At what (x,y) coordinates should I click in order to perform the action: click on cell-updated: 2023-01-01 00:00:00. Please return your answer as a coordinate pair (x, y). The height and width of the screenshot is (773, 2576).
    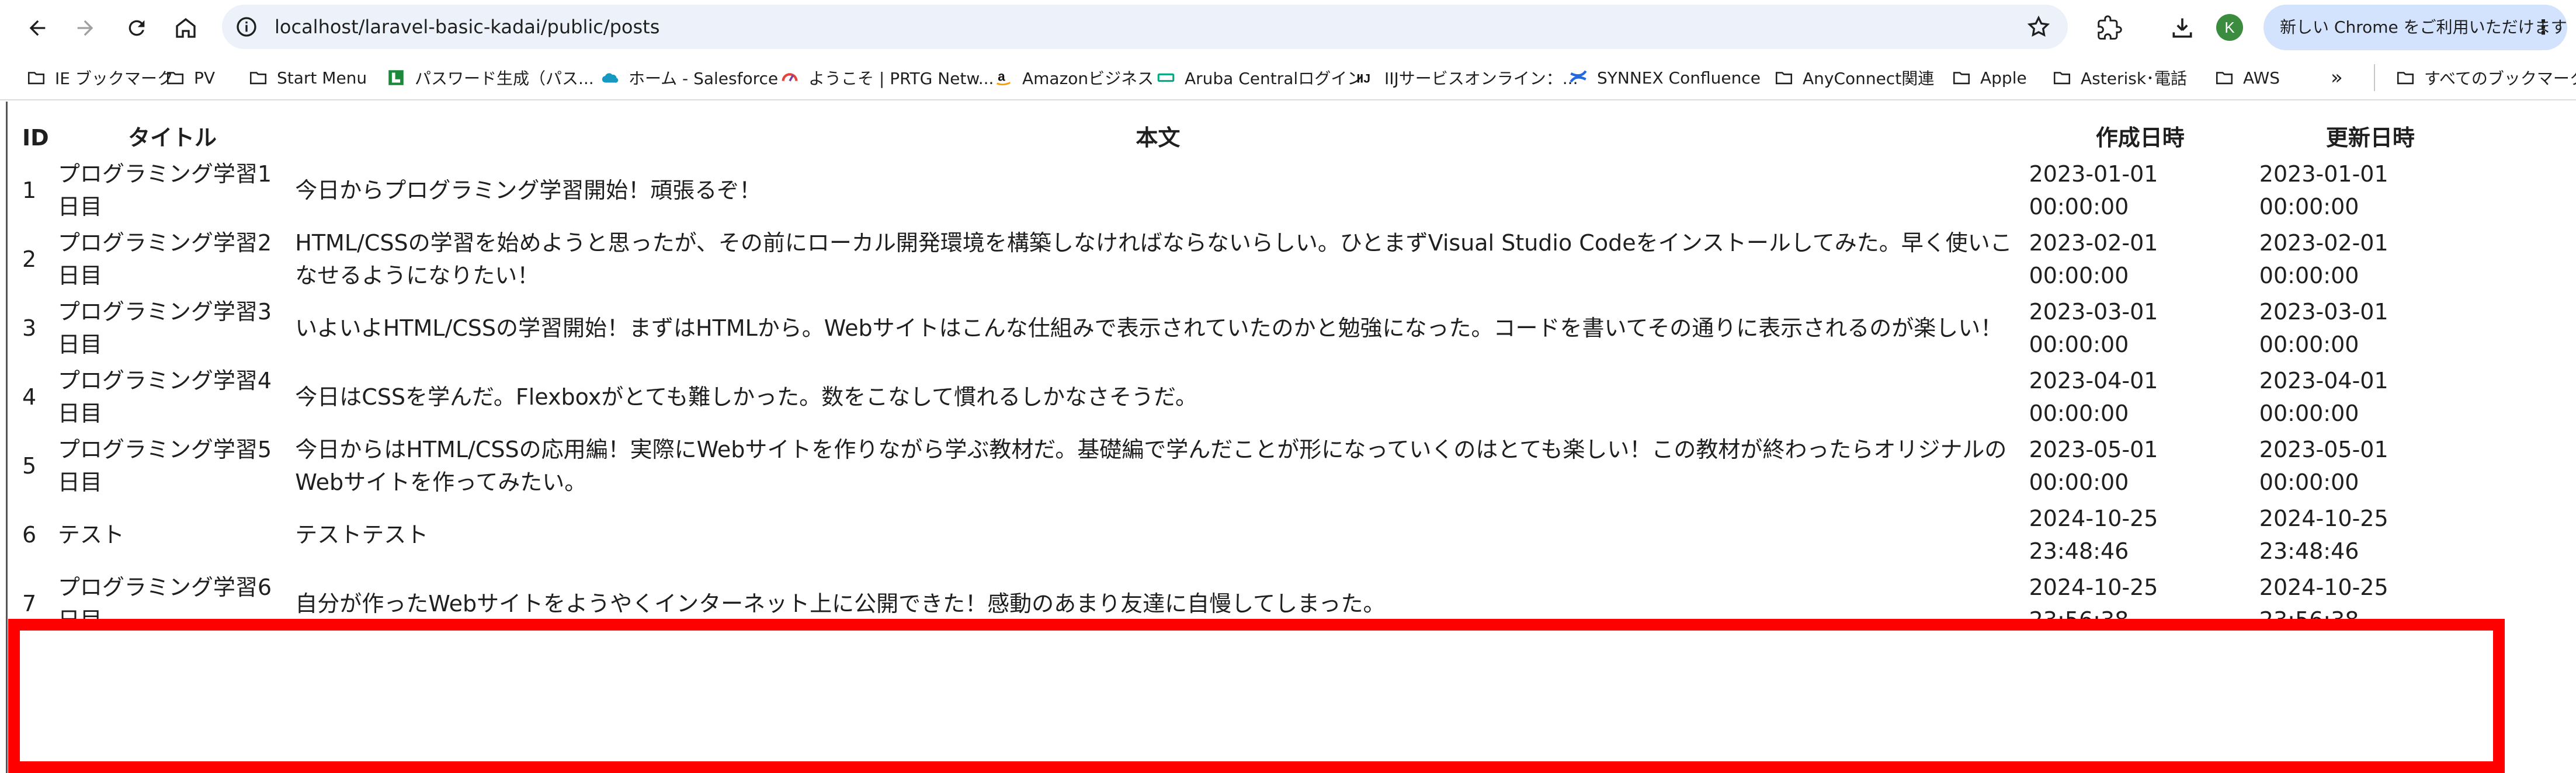
    Looking at the image, I should click on (2323, 190).